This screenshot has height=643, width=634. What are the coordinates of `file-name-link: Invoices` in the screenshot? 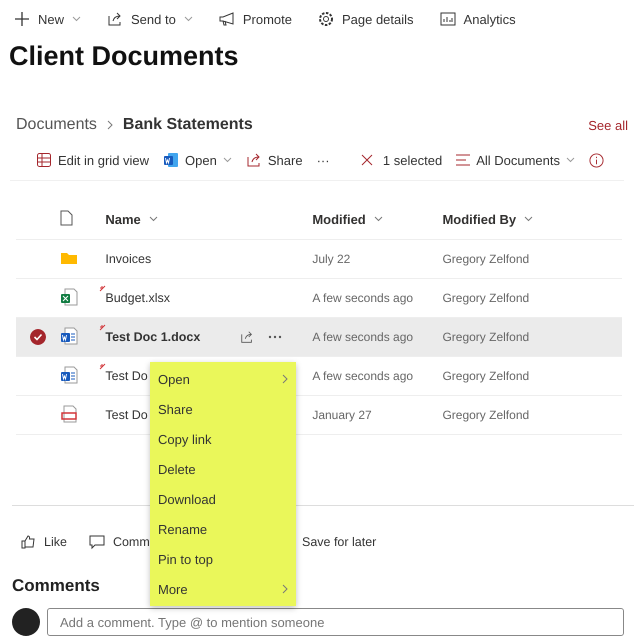 It's located at (128, 259).